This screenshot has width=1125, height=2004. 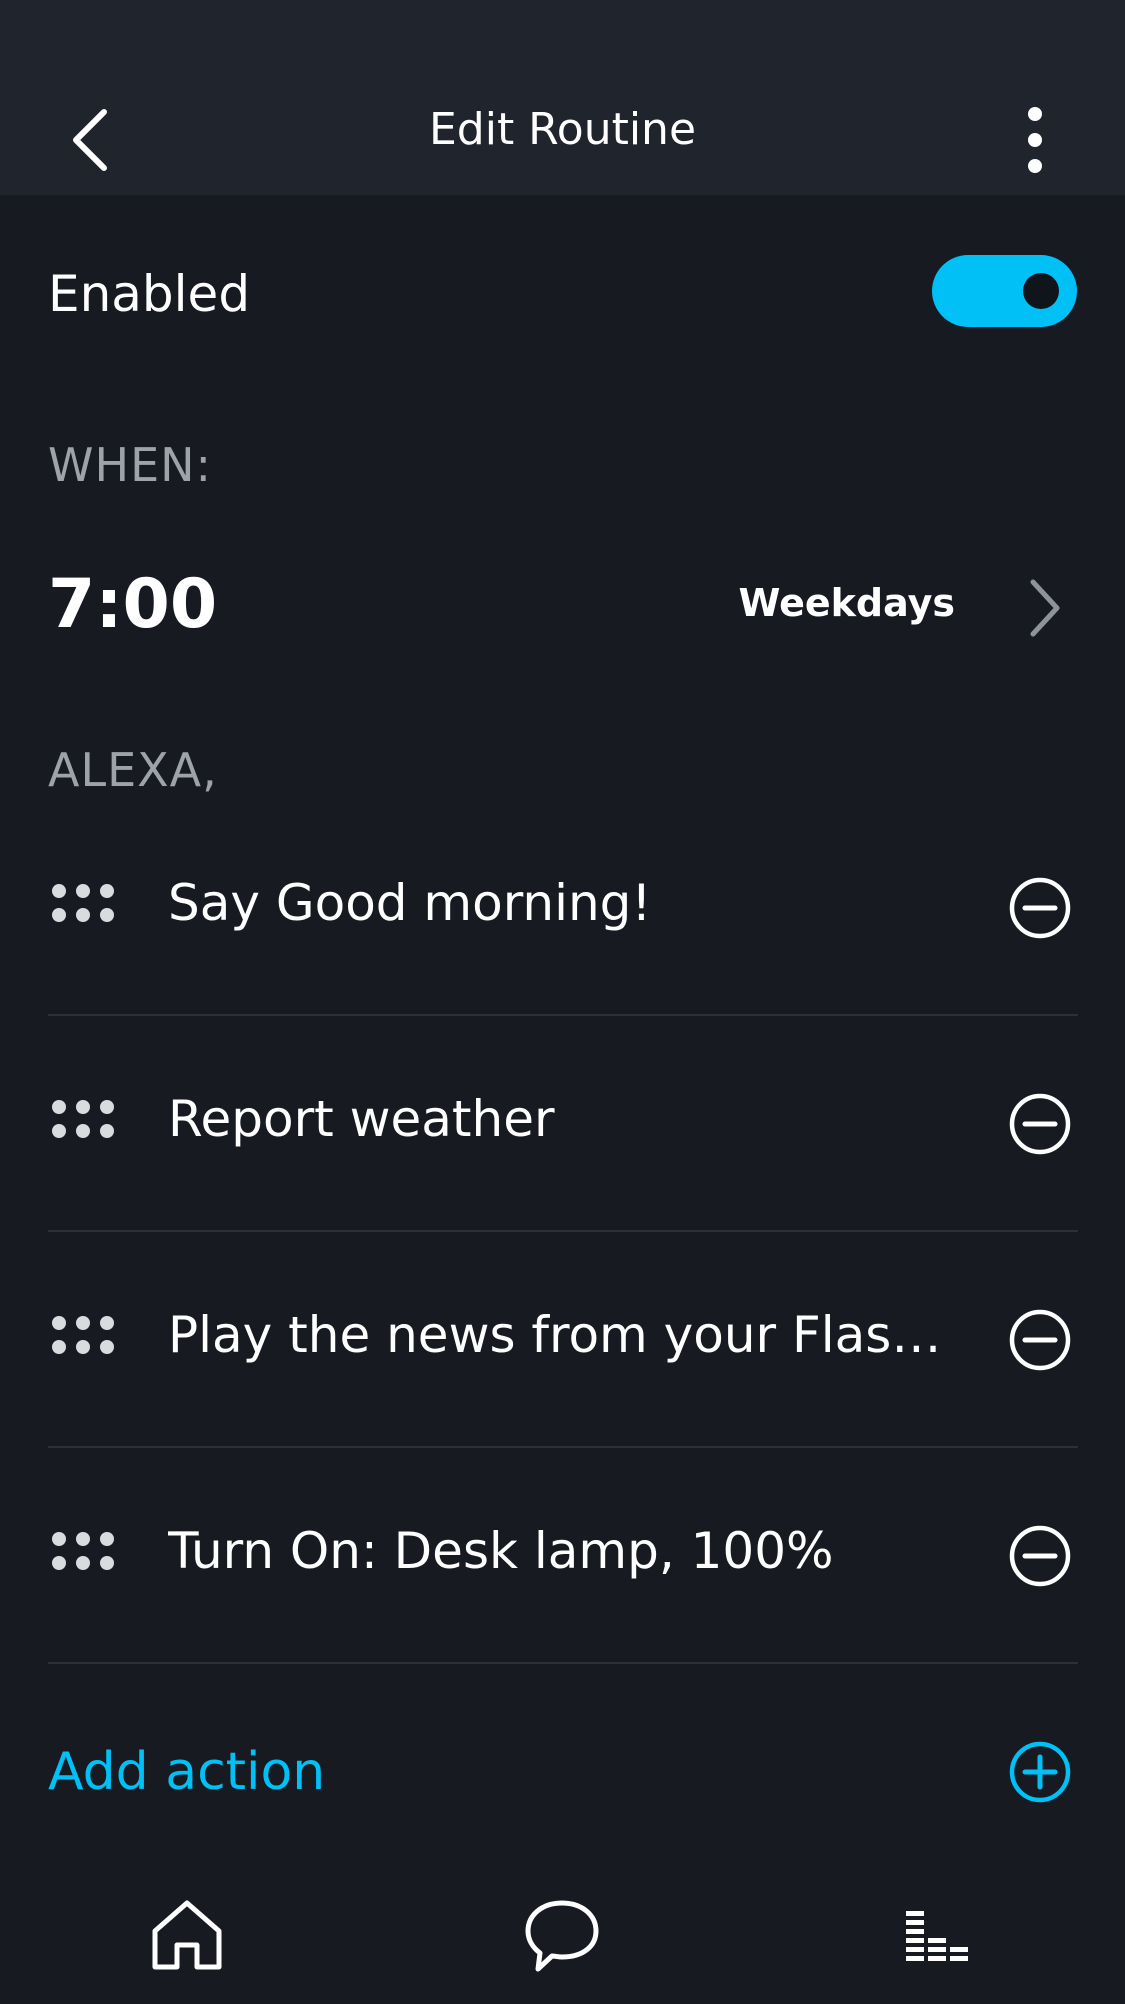 I want to click on header-bar: Edit Routine, so click(x=562, y=127).